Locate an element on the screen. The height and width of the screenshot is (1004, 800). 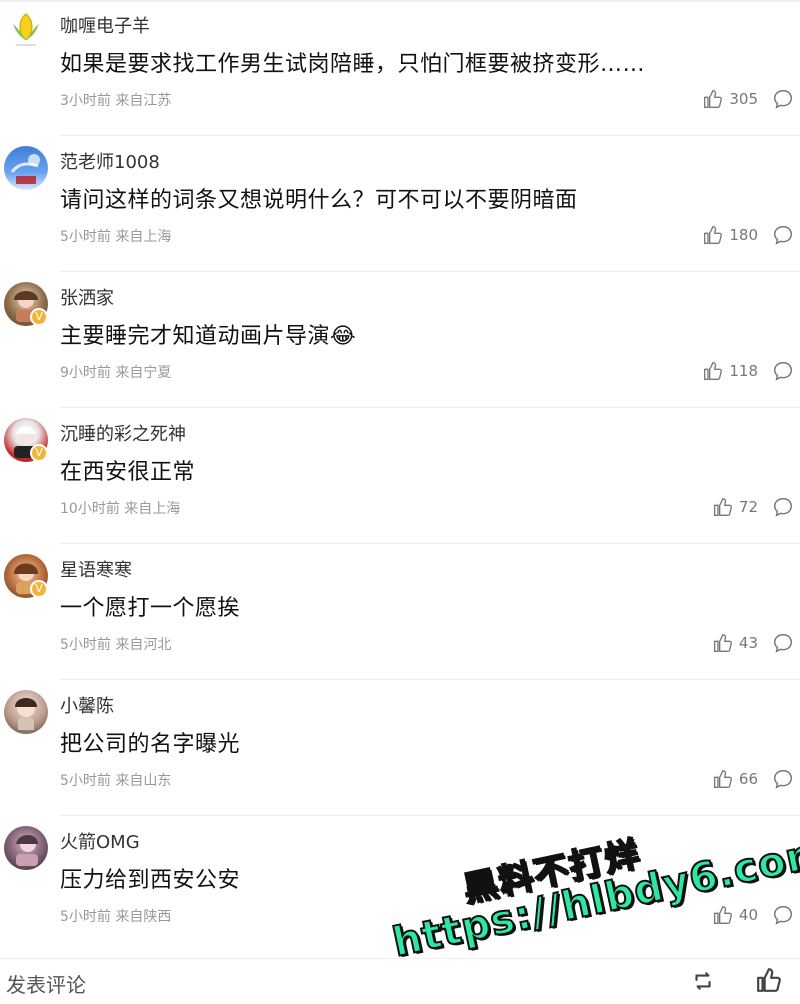
comment-composer: 发表评论 is located at coordinates (46, 983).